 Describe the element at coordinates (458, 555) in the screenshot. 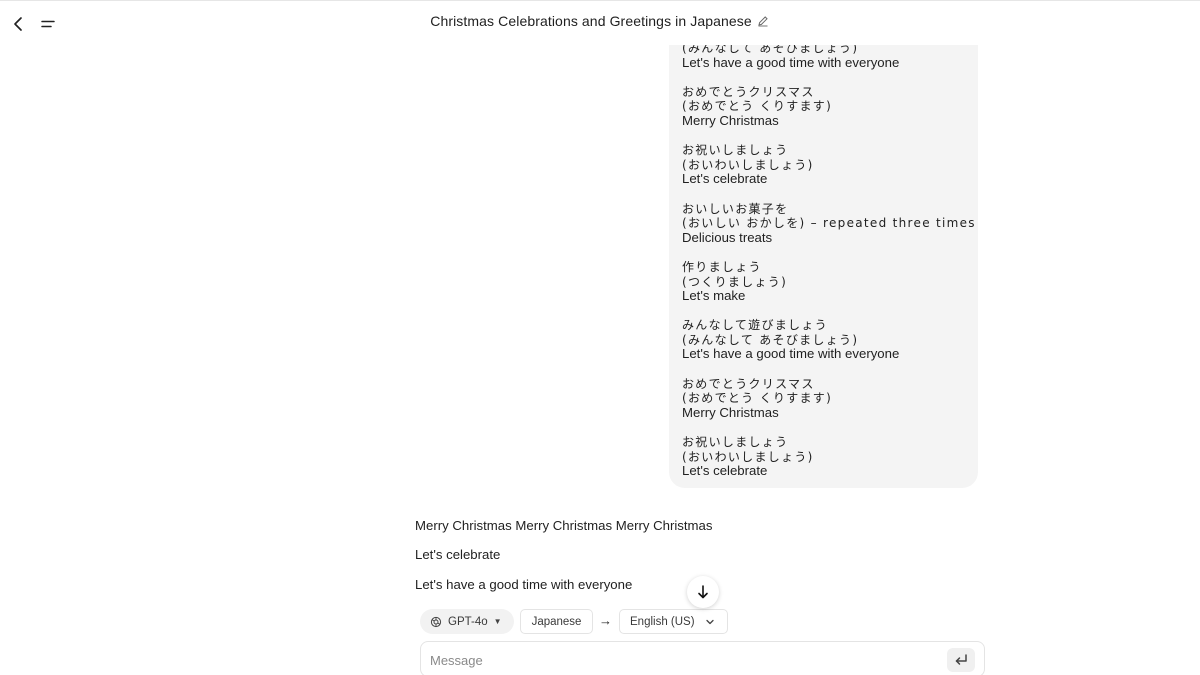

I see `assistant-line: Let's celebrate` at that location.